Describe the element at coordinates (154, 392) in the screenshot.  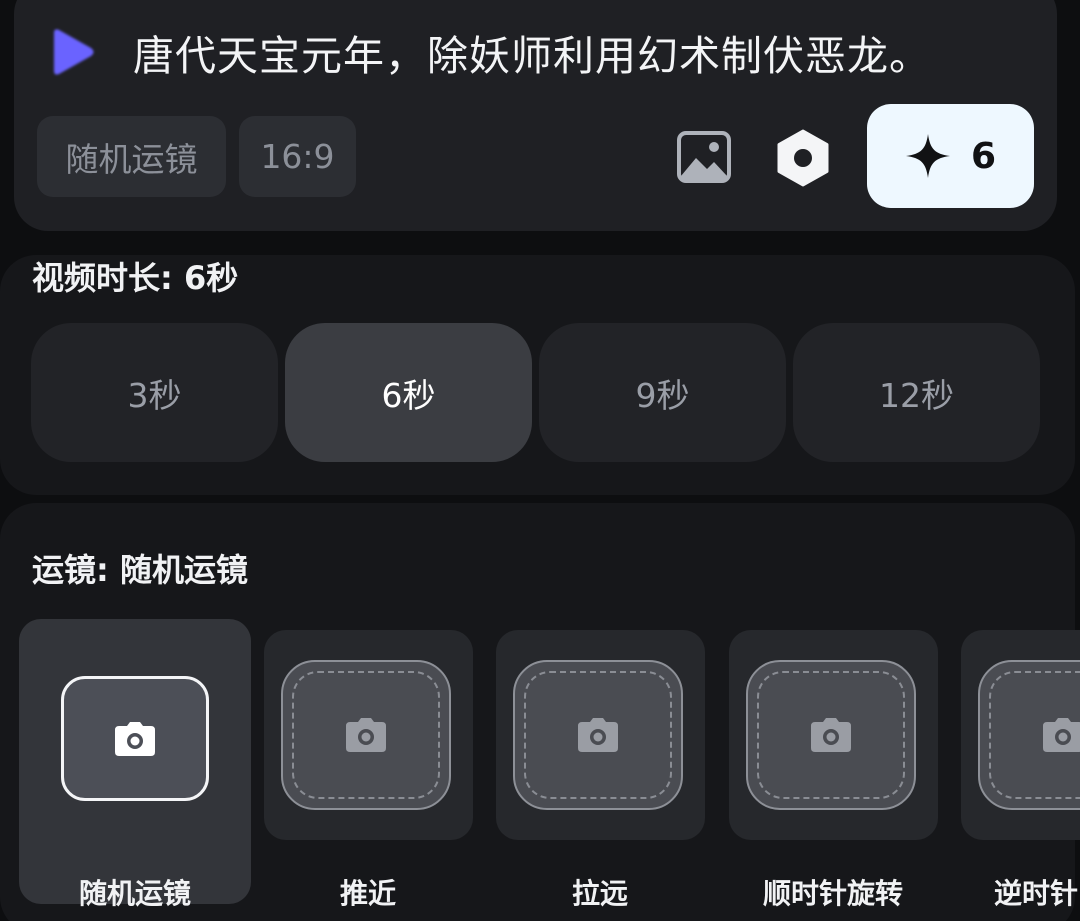
I see `duration-option-3s: 3秒` at that location.